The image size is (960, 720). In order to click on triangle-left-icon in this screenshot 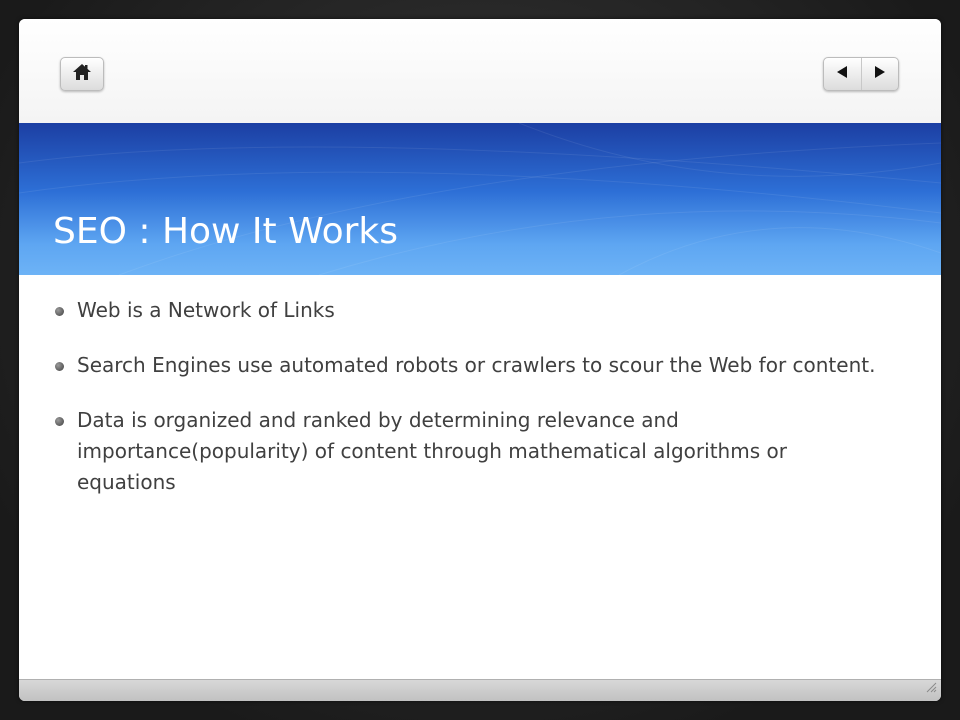, I will do `click(842, 74)`.